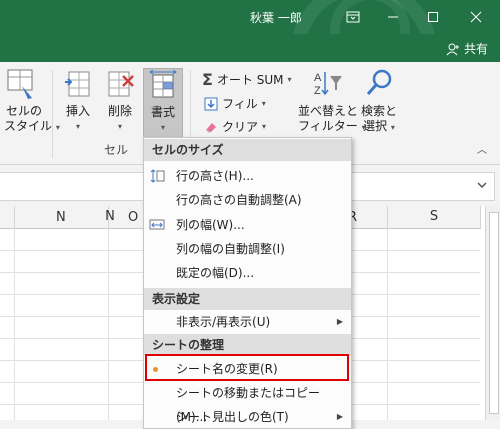  I want to click on format-button: 書式 ▾, so click(163, 104).